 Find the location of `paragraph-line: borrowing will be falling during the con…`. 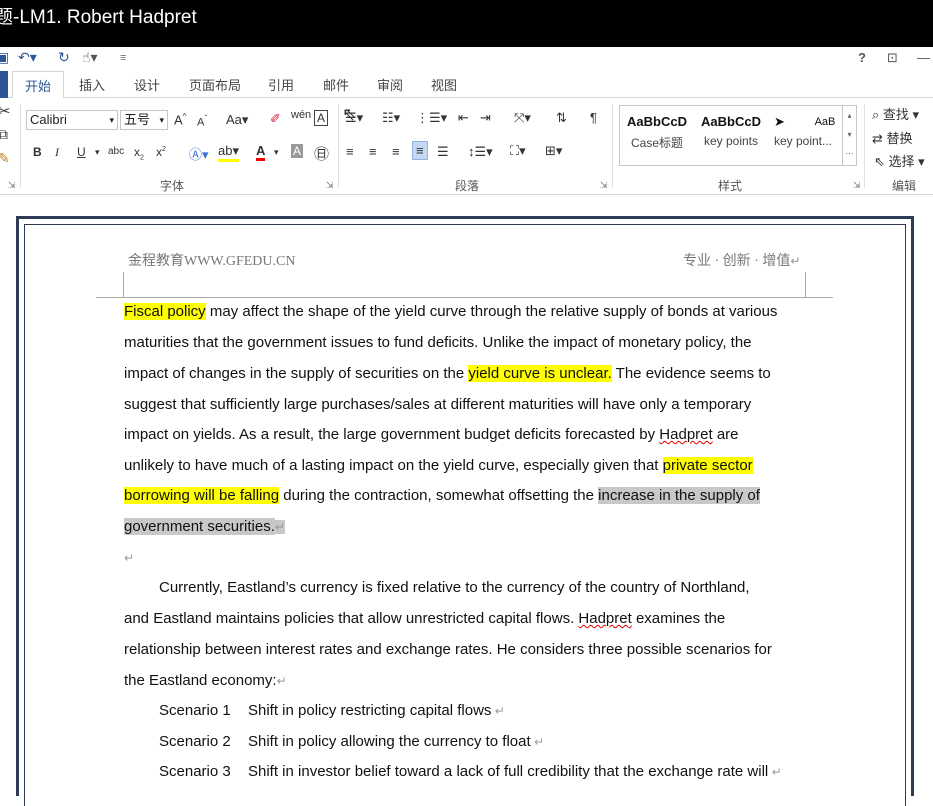

paragraph-line: borrowing will be falling during the con… is located at coordinates (442, 496).